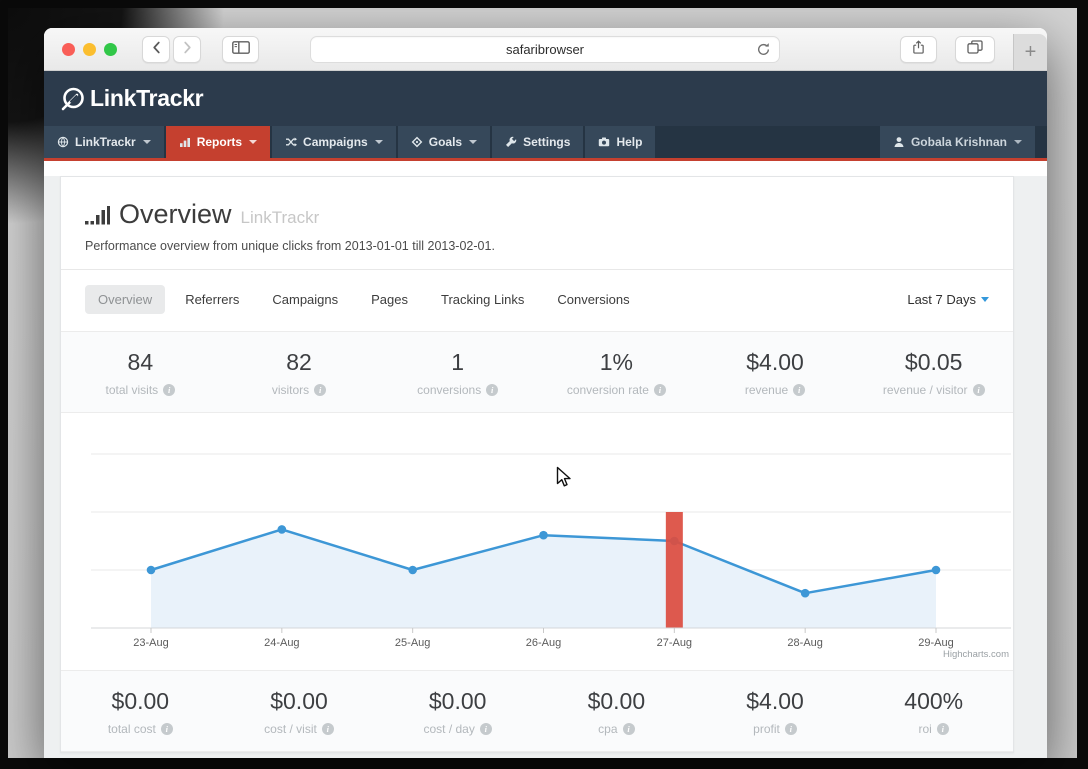 Image resolution: width=1088 pixels, height=769 pixels. I want to click on area-fill, so click(543, 578).